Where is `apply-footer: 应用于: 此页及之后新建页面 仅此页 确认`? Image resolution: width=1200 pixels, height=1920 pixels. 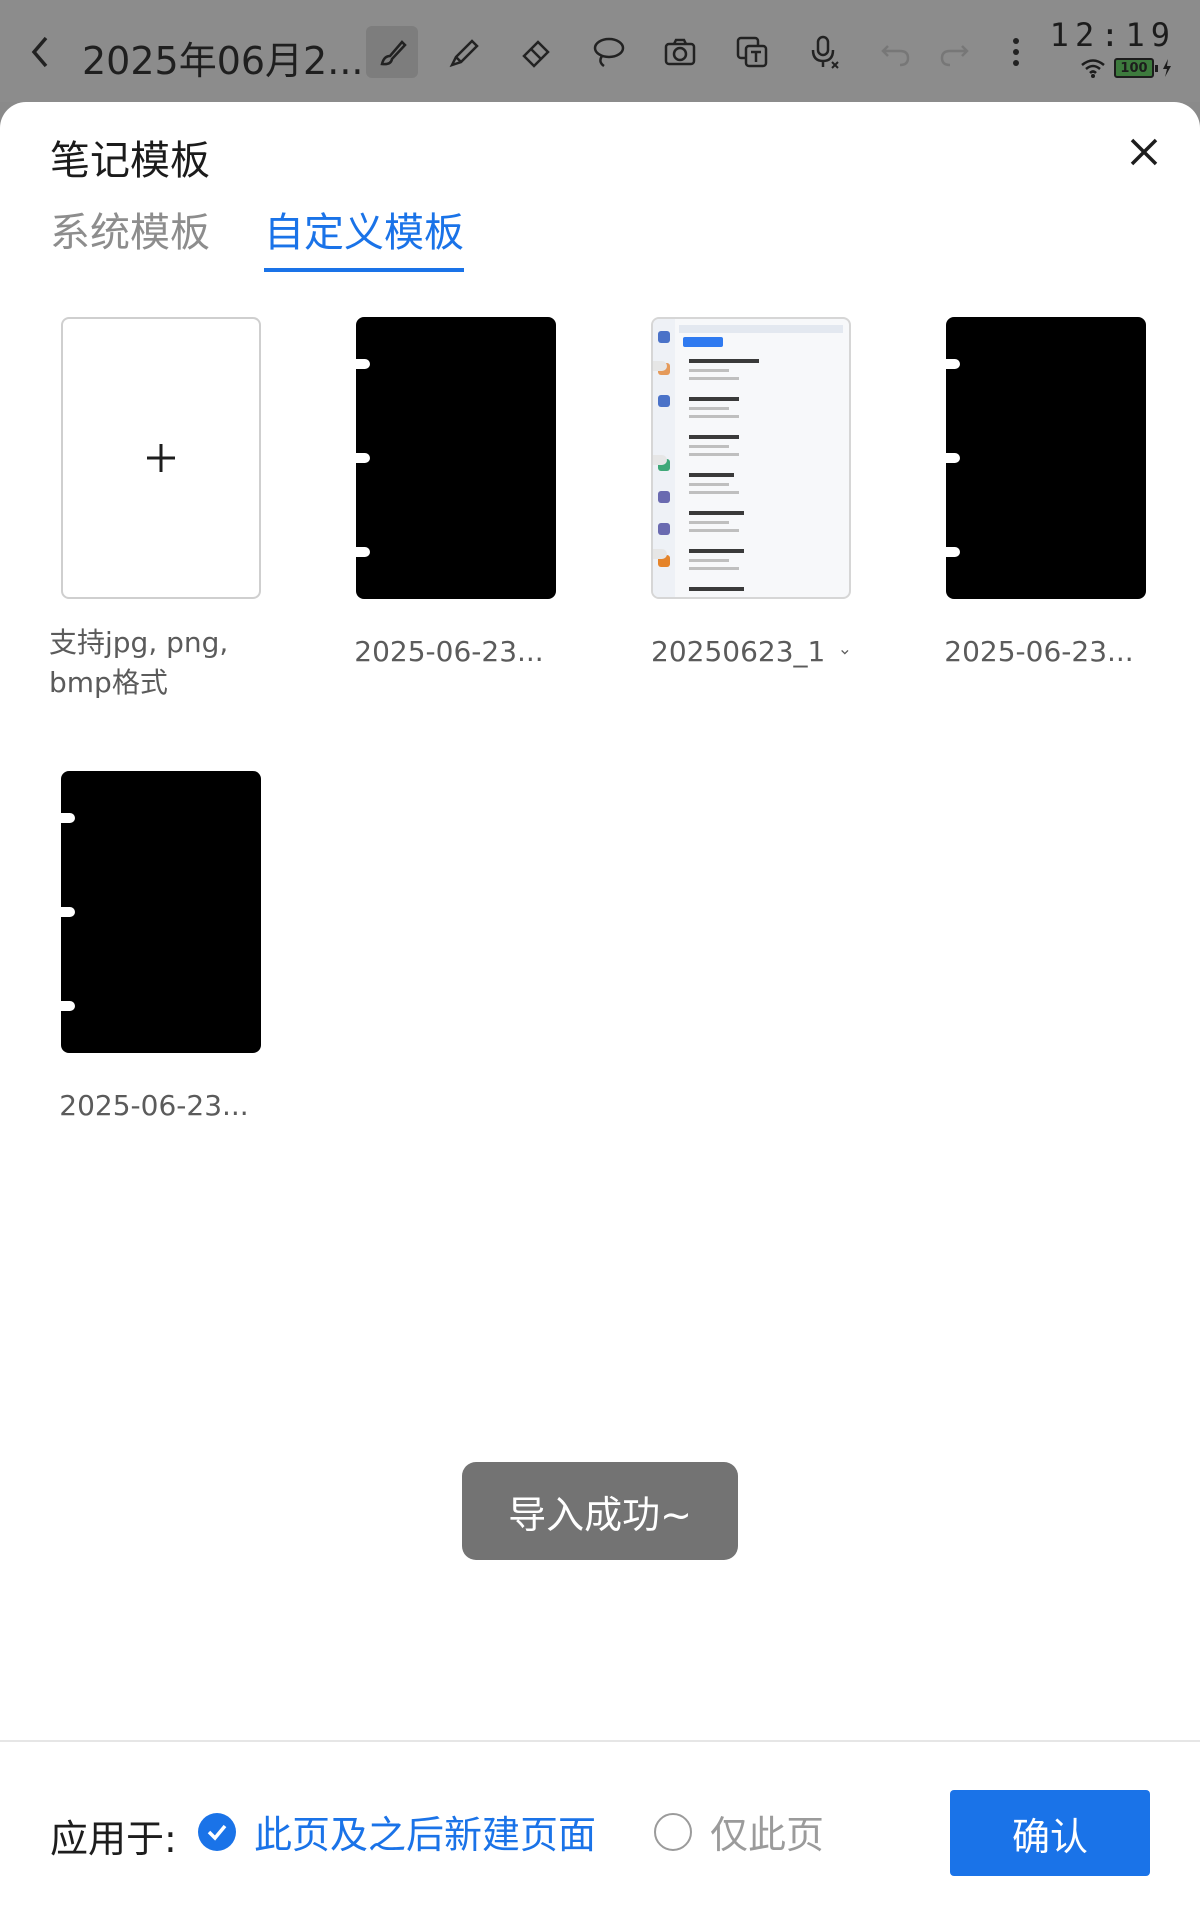 apply-footer: 应用于: 此页及之后新建页面 仅此页 确认 is located at coordinates (600, 1830).